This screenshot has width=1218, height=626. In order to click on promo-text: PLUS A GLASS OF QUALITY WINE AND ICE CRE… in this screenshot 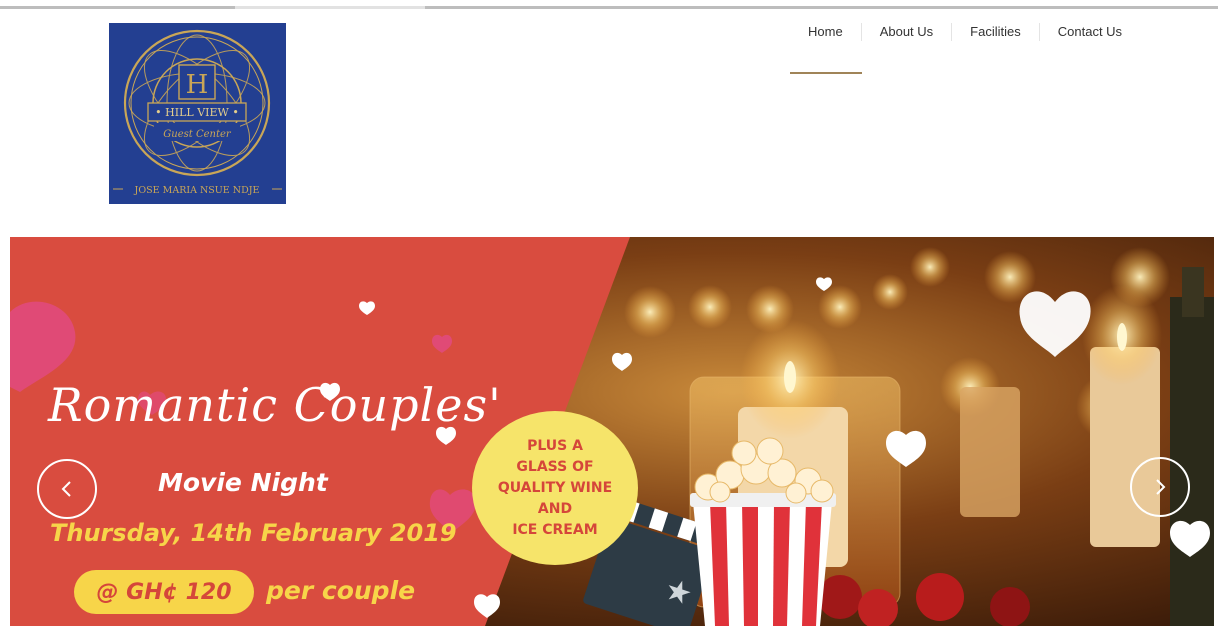, I will do `click(555, 488)`.